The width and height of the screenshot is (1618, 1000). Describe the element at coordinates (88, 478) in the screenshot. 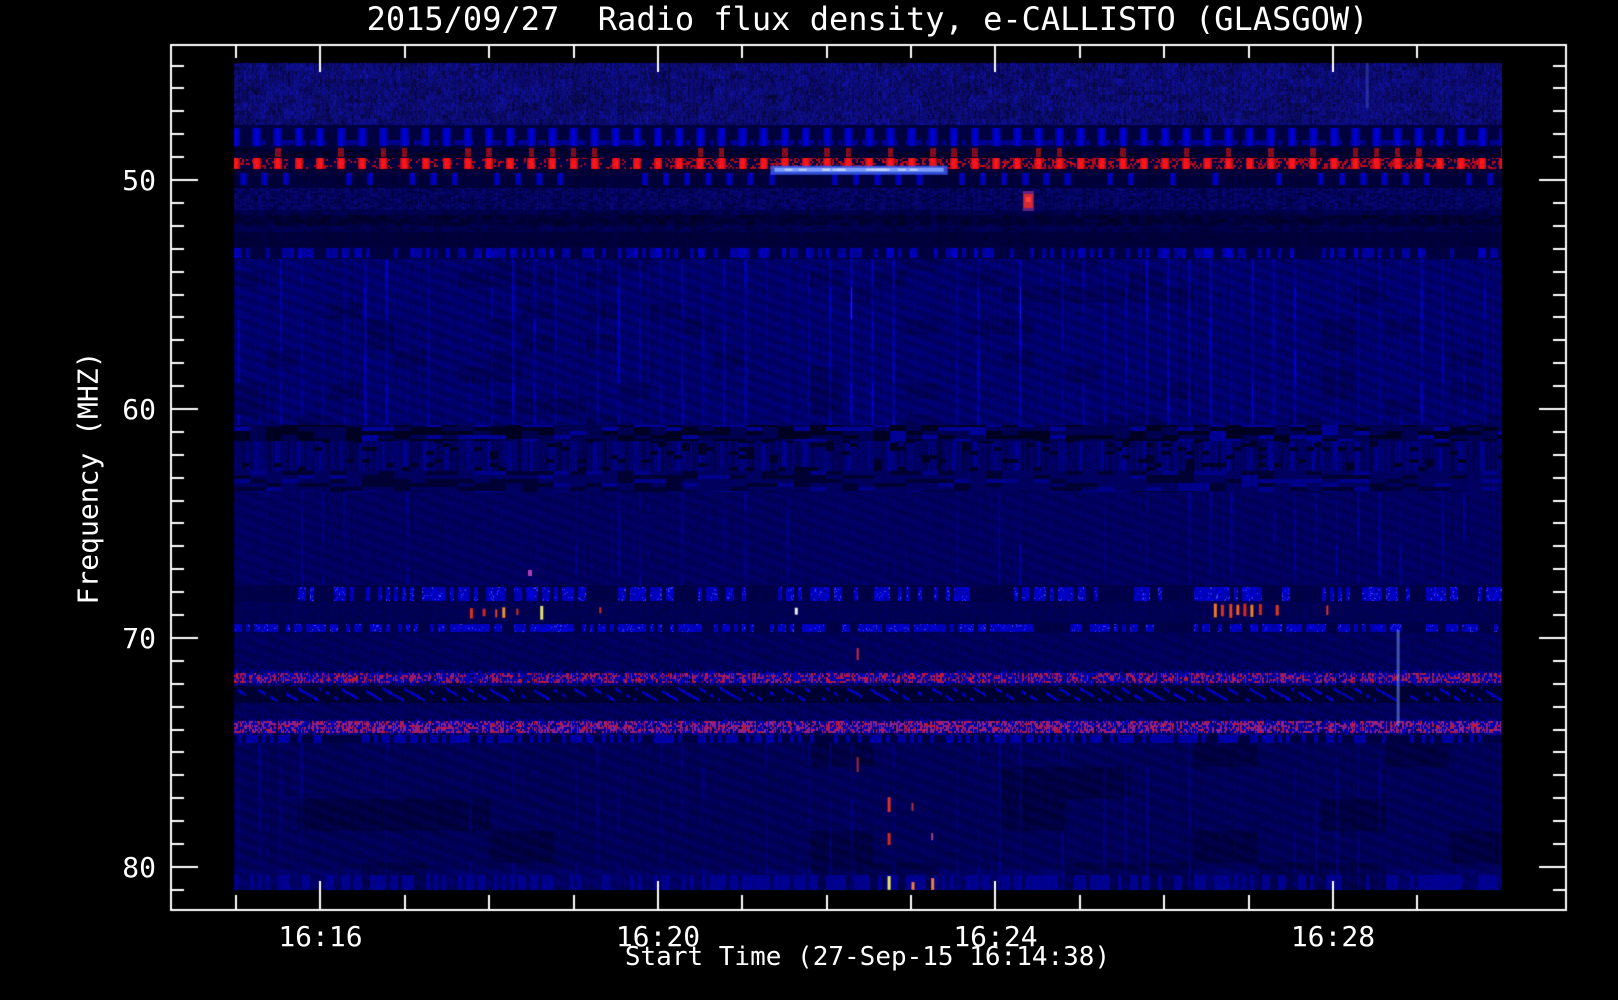

I see `y-axis-title: Frequency (MHZ)` at that location.